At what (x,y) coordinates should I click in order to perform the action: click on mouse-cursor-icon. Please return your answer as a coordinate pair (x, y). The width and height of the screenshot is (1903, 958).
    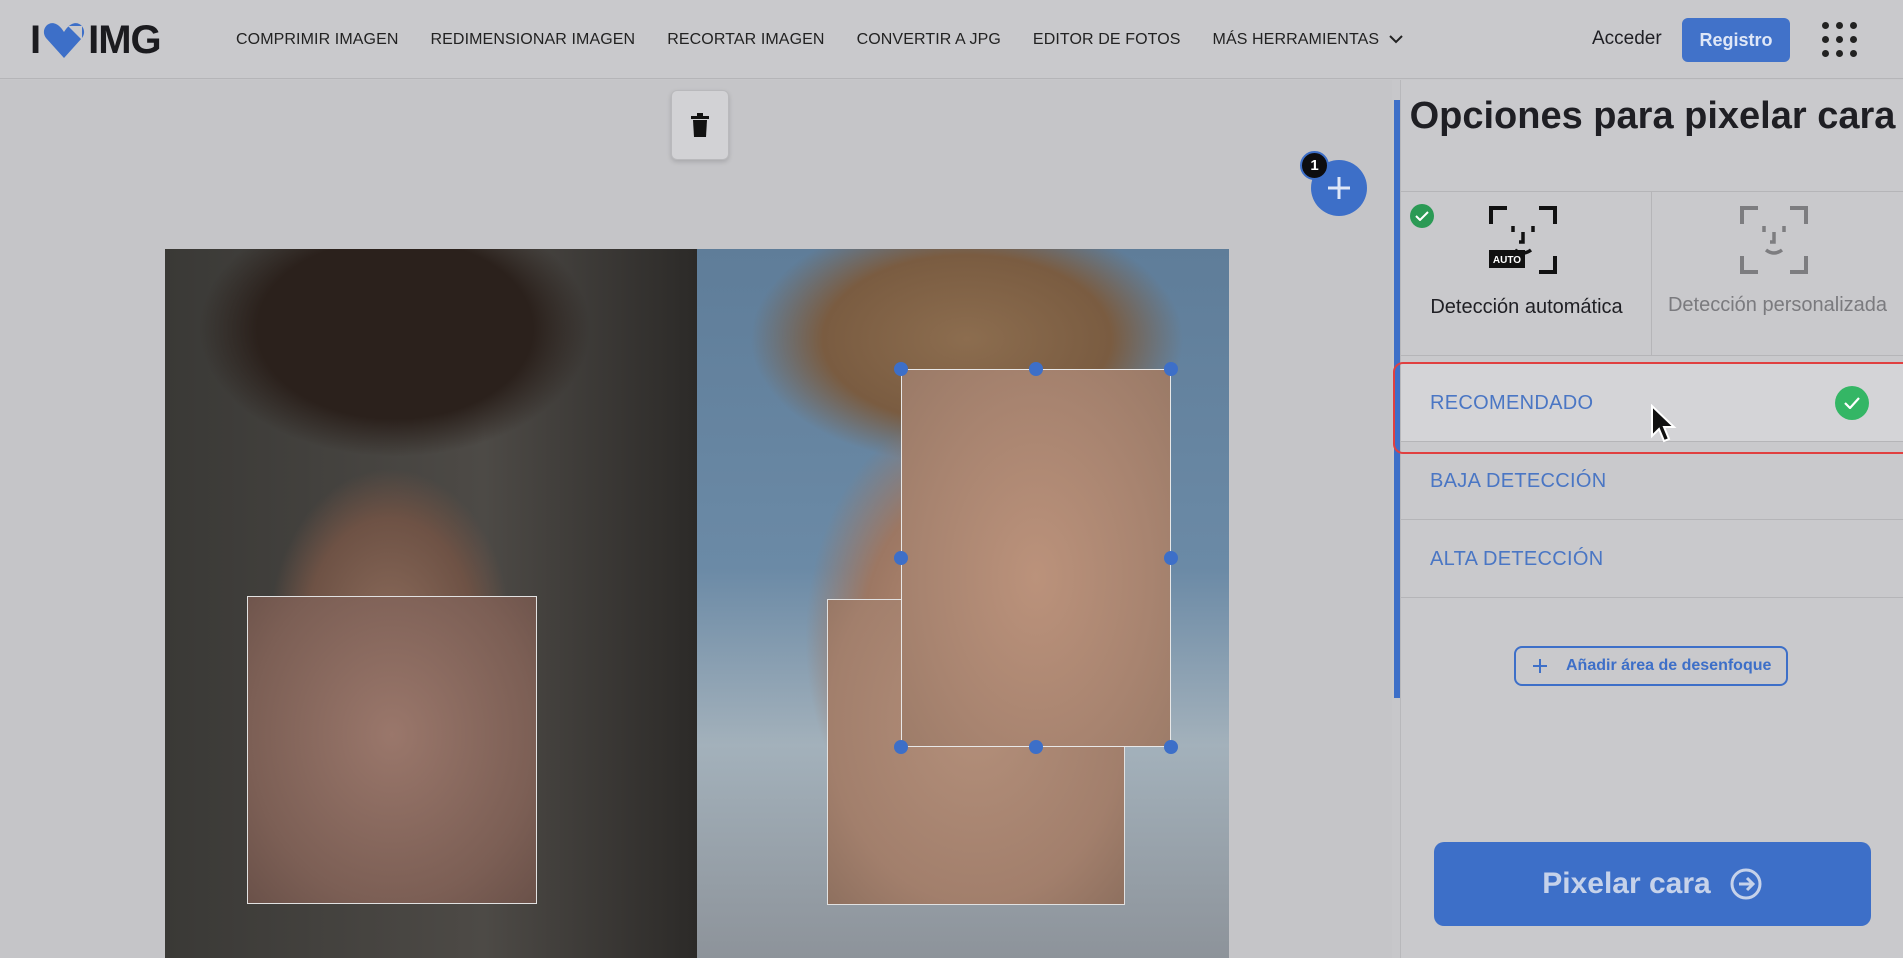
    Looking at the image, I should click on (1664, 423).